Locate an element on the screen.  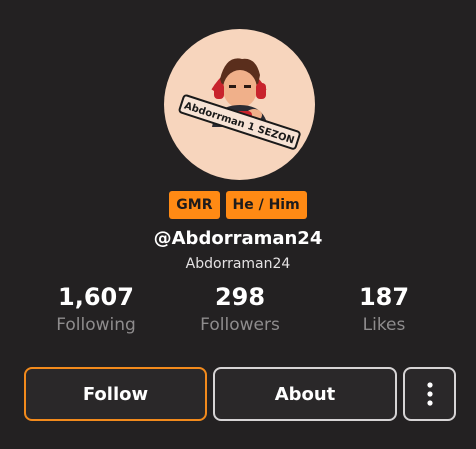
profile-avatar: Abdorrman 1 SEZON is located at coordinates (239, 104).